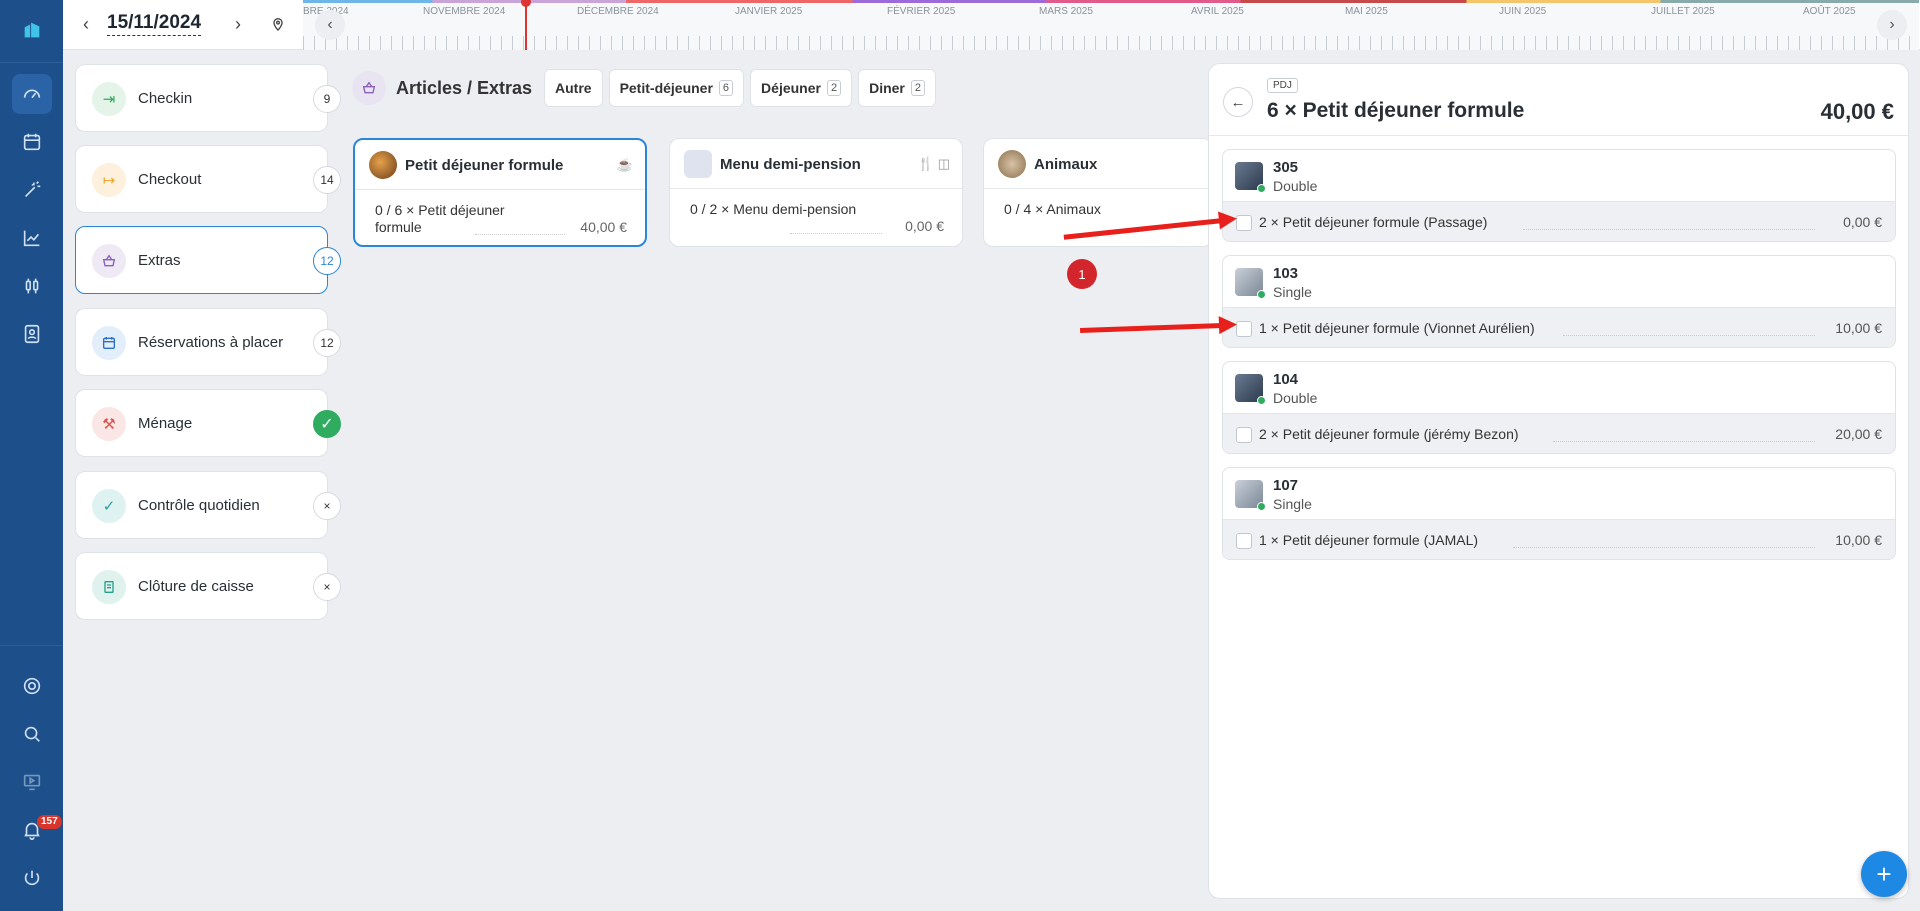 Image resolution: width=1920 pixels, height=911 pixels. I want to click on task-label: Ménage, so click(165, 423).